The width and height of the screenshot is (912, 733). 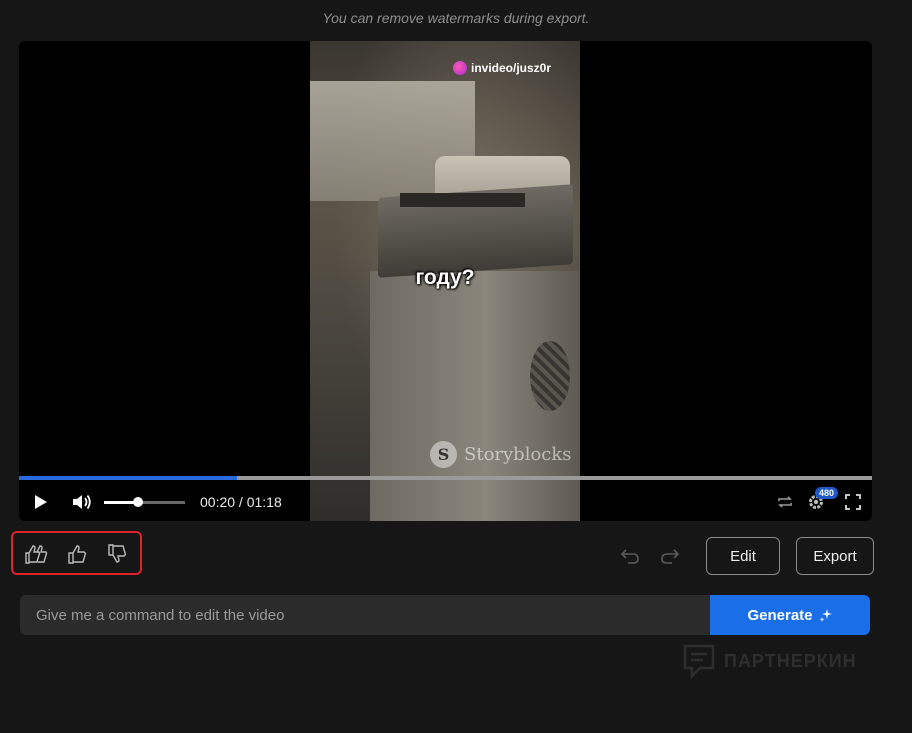 I want to click on volume-slider, so click(x=144, y=502).